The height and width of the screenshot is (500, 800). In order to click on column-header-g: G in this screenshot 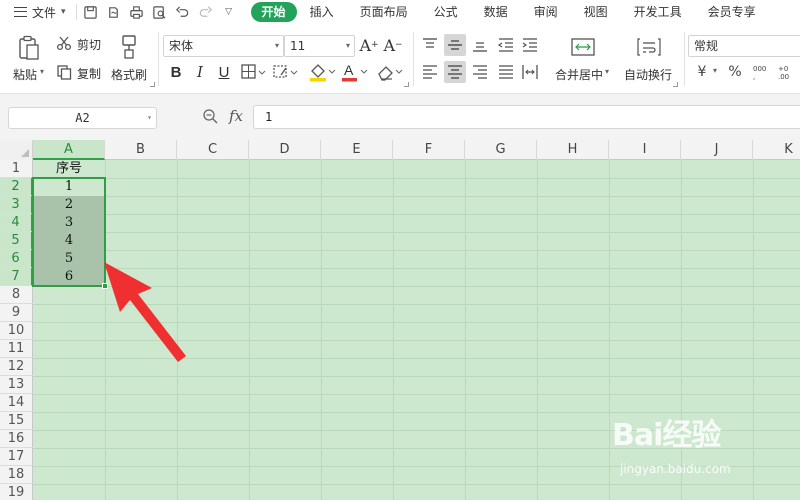, I will do `click(501, 150)`.